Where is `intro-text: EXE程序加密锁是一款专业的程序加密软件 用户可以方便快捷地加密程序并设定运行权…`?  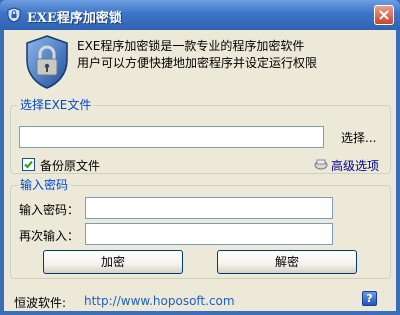 intro-text: EXE程序加密锁是一款专业的程序加密软件 用户可以方便快捷地加密程序并设定运行权… is located at coordinates (197, 55).